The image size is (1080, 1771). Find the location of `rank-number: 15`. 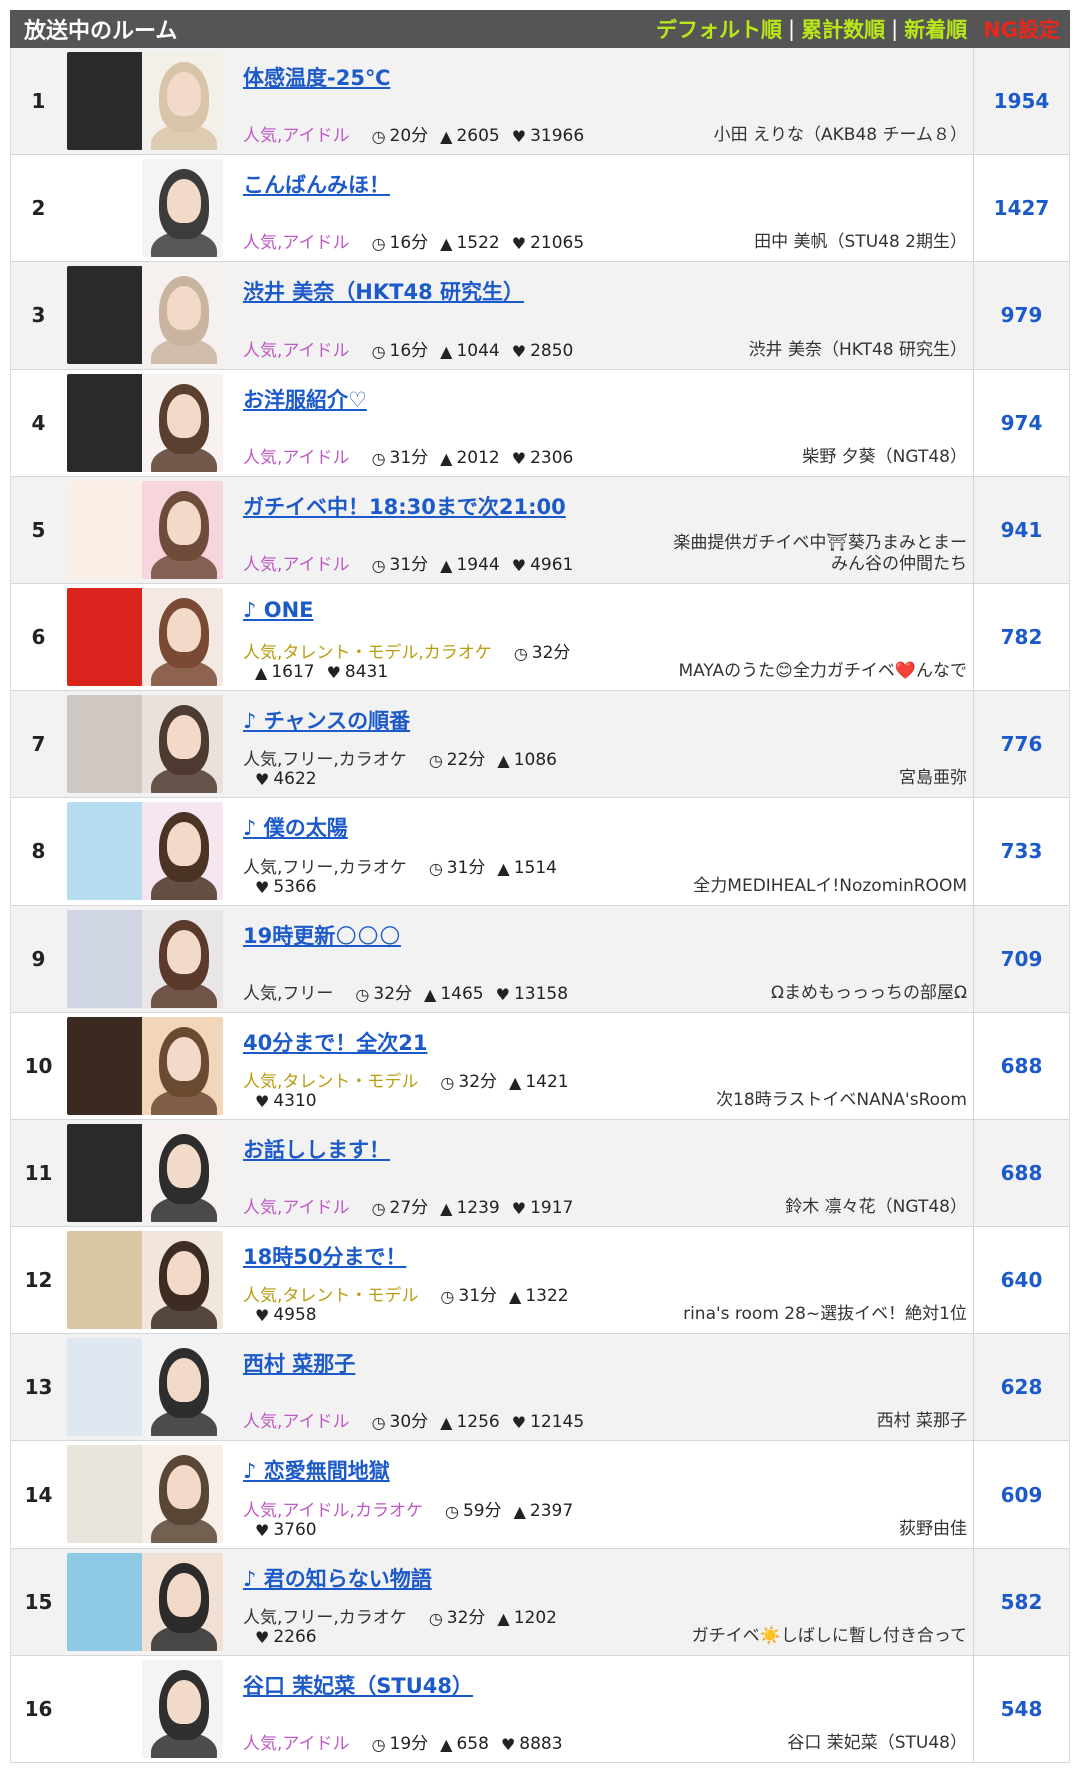

rank-number: 15 is located at coordinates (38, 1601).